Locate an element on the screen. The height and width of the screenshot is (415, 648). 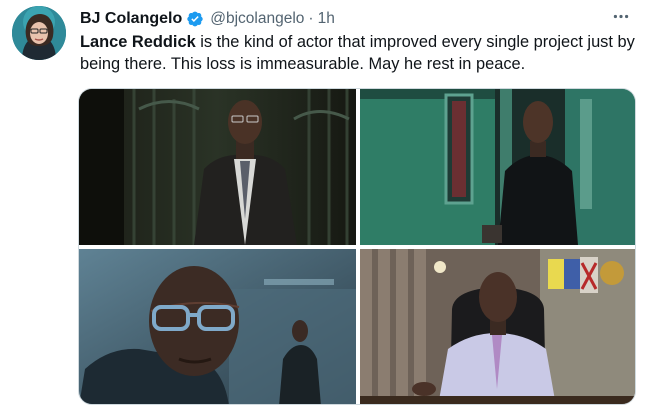
more-options-button is located at coordinates (621, 16).